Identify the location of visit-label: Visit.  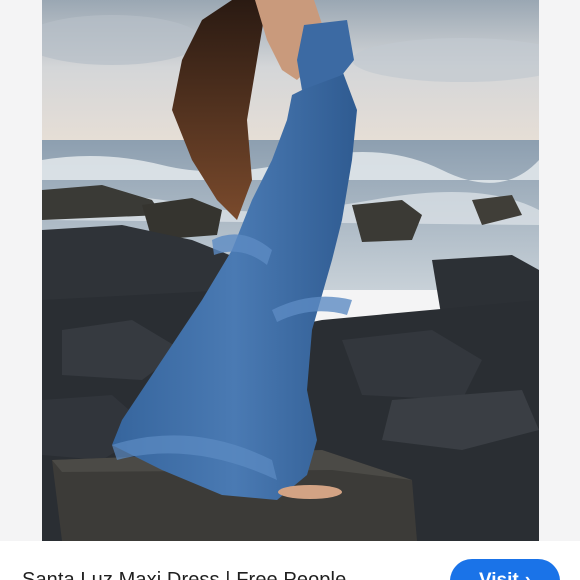
(499, 575).